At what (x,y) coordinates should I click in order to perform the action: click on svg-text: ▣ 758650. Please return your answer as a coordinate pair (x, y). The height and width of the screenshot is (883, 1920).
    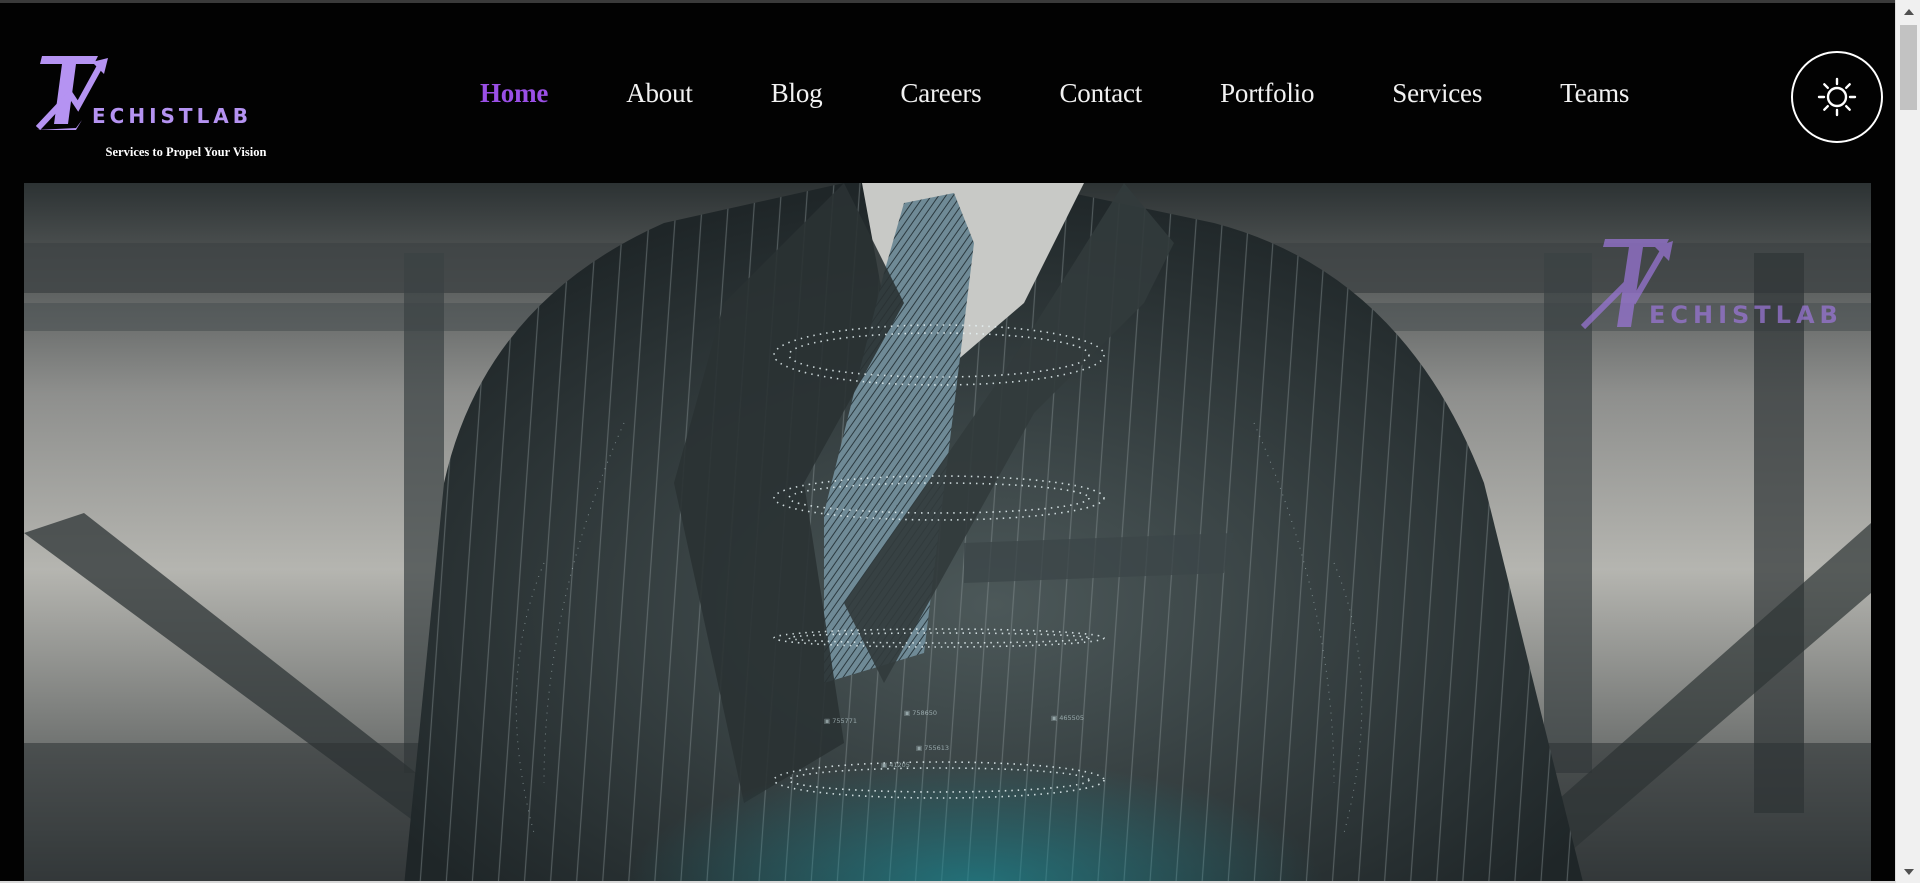
    Looking at the image, I should click on (920, 713).